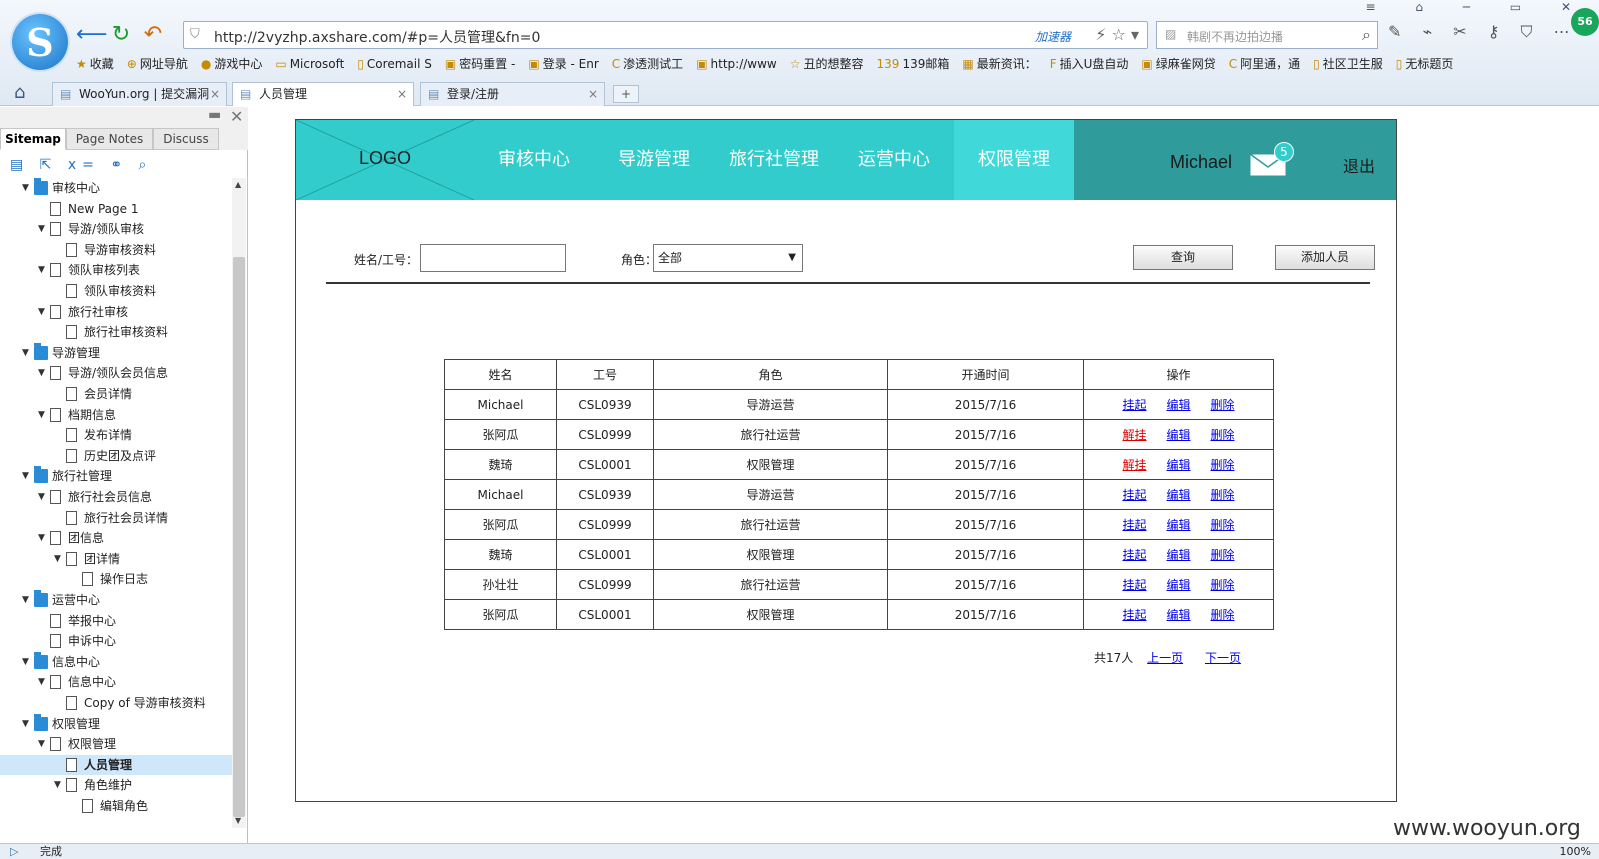 The image size is (1599, 859). Describe the element at coordinates (116, 229) in the screenshot. I see `sitemap-node: ▼ 导游/领队审核` at that location.